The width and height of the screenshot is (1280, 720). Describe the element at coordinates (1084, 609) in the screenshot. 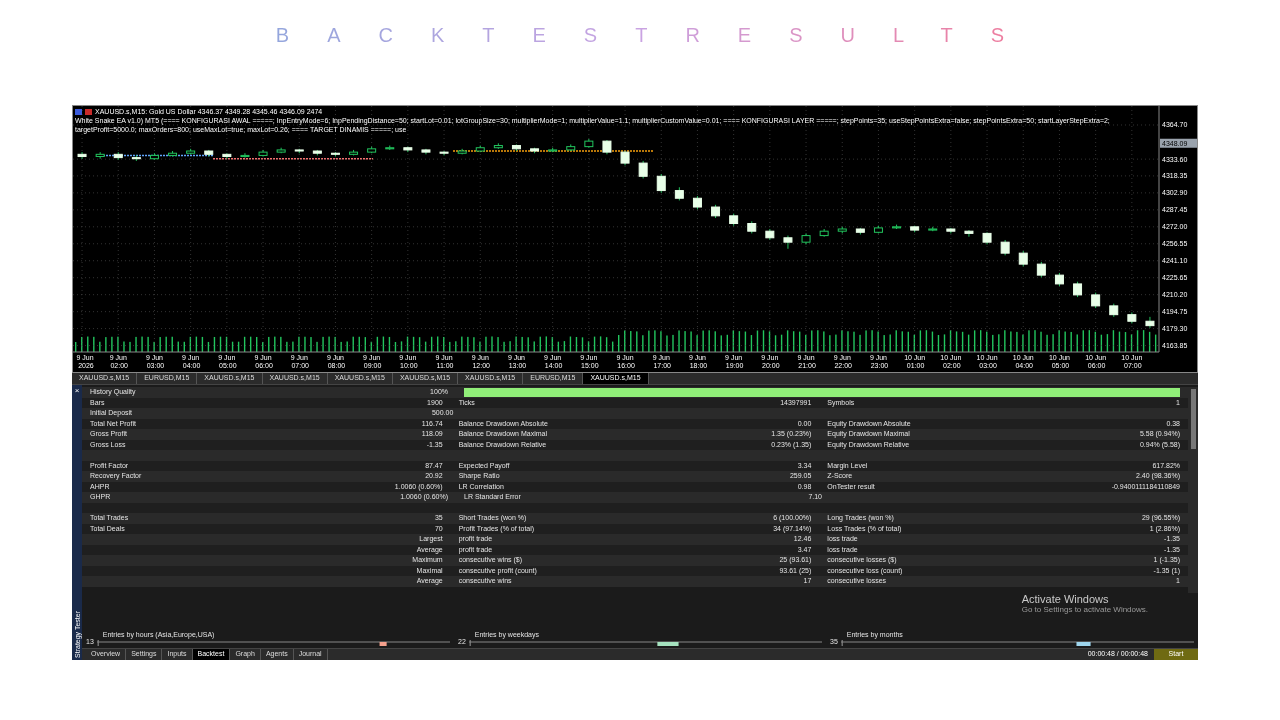

I see `activation-hint: Go to Settings to activate Windows.` at that location.